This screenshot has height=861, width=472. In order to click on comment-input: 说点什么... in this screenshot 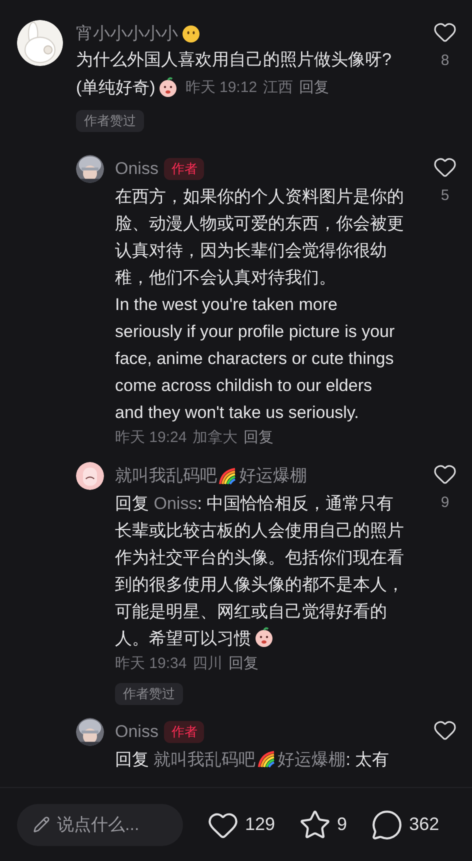, I will do `click(100, 825)`.